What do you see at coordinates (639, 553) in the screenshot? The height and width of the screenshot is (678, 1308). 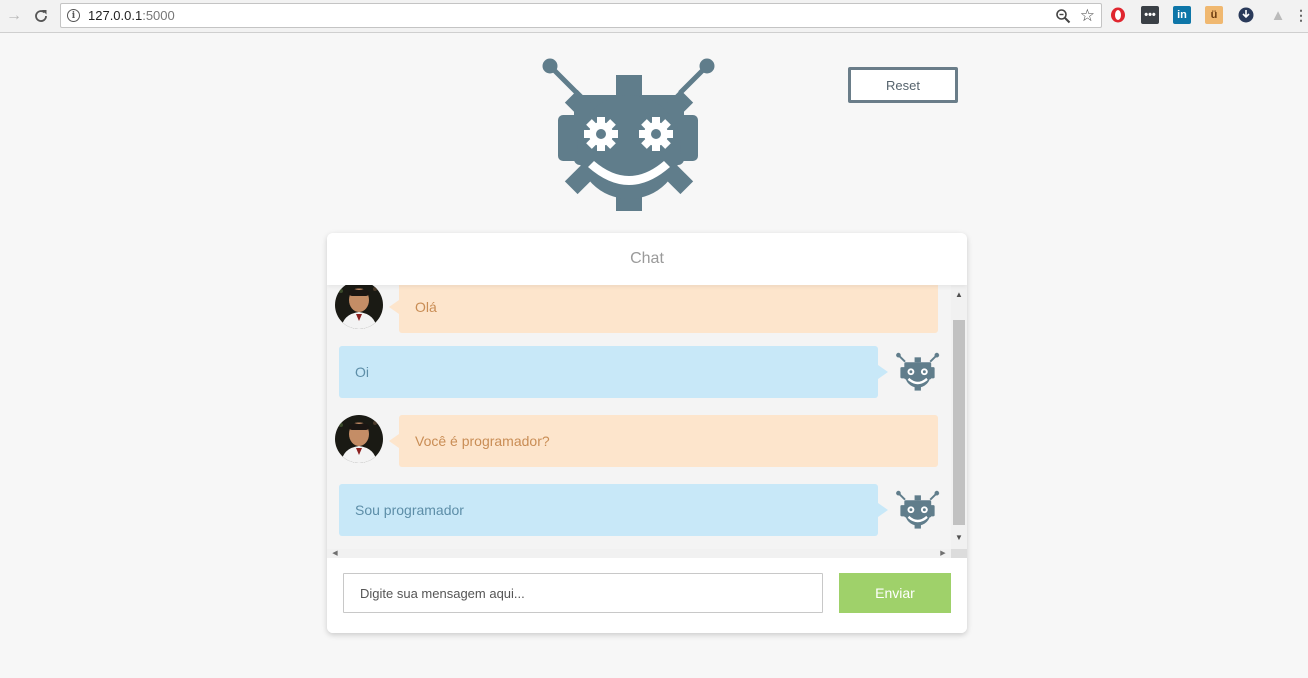 I see `horizontal-scrollbar: ◀ ▶` at bounding box center [639, 553].